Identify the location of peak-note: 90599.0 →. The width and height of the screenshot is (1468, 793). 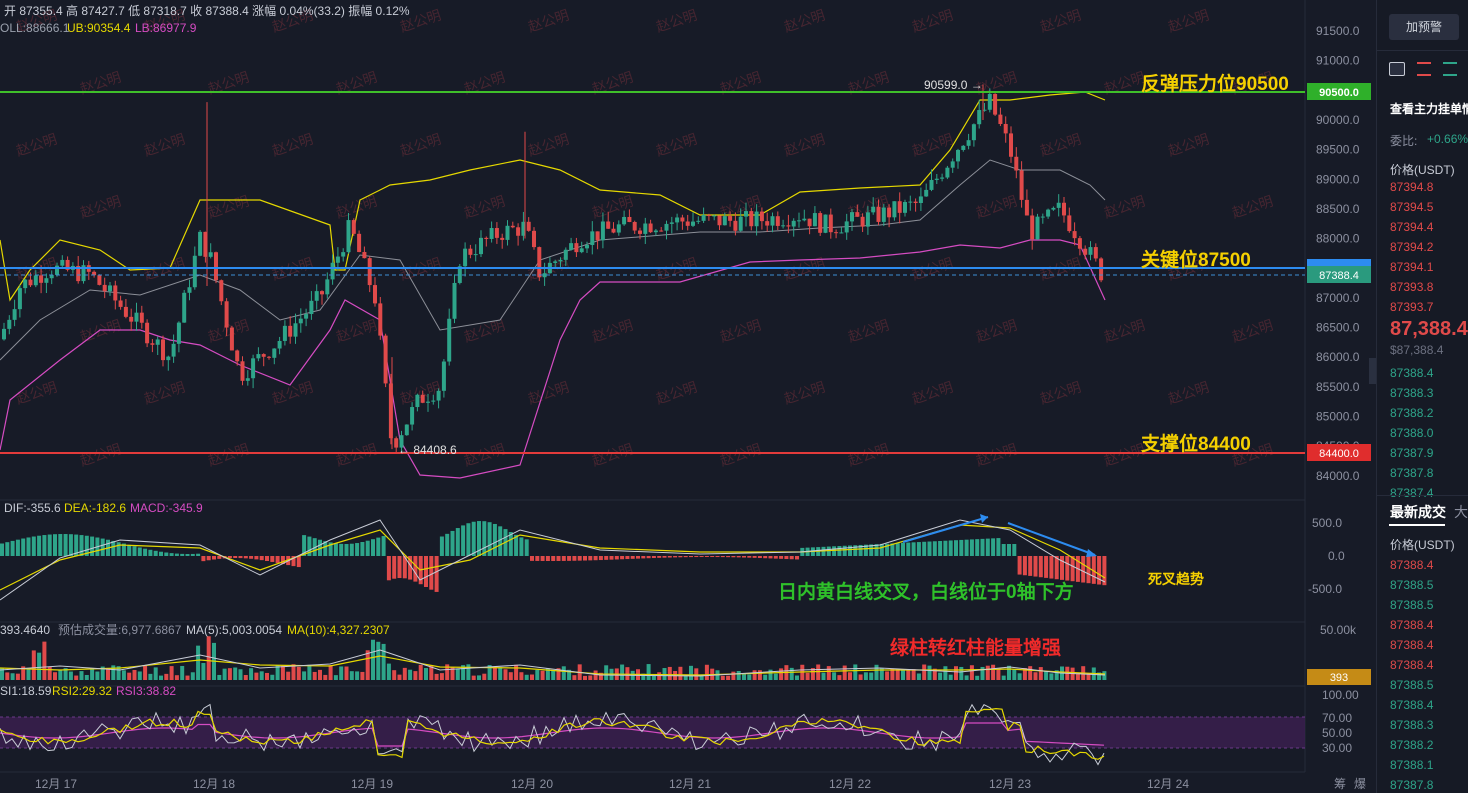
(953, 85).